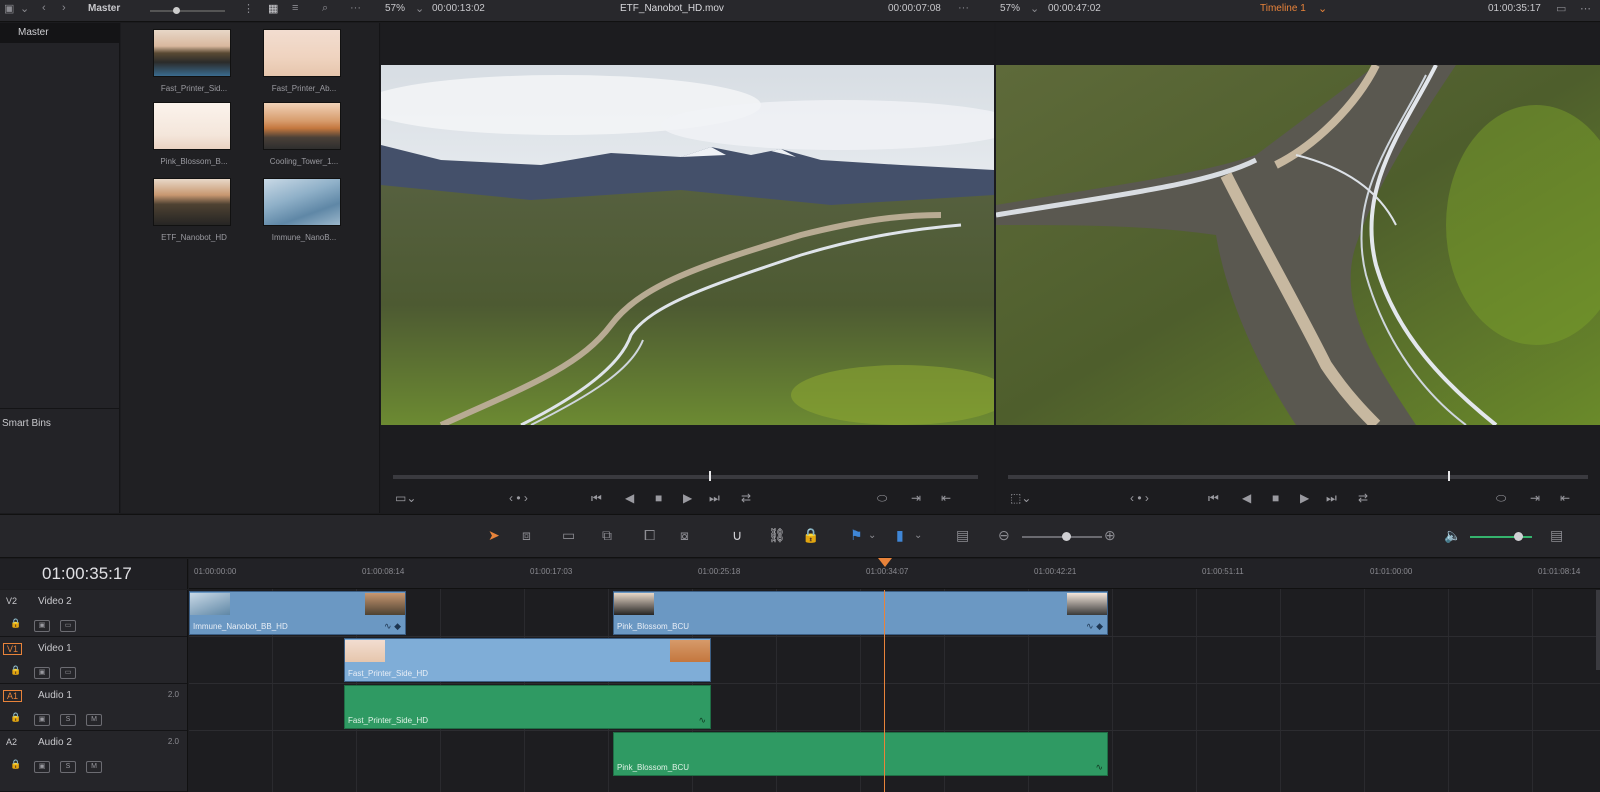  What do you see at coordinates (860, 754) in the screenshot?
I see `timeline-audio-clip: Pink_Blossom_BCU ∿` at bounding box center [860, 754].